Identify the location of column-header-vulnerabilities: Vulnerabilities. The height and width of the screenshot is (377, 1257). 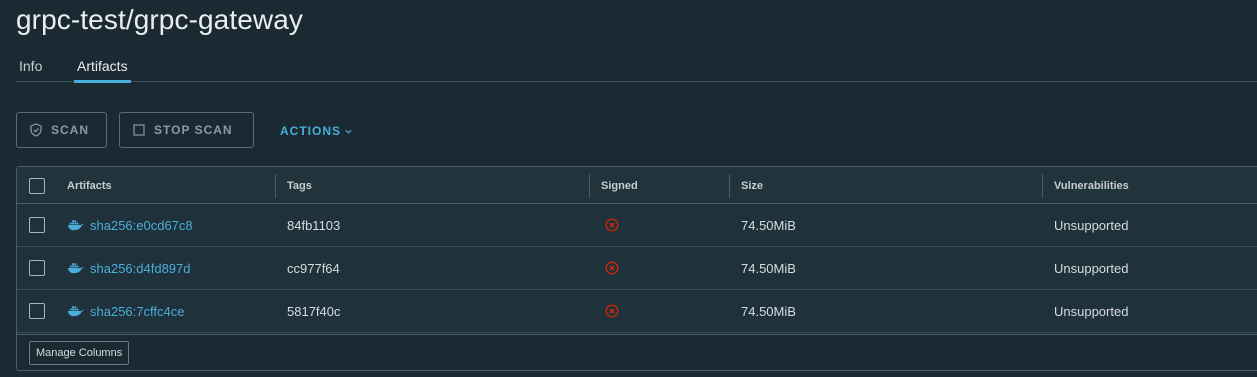
(1085, 185).